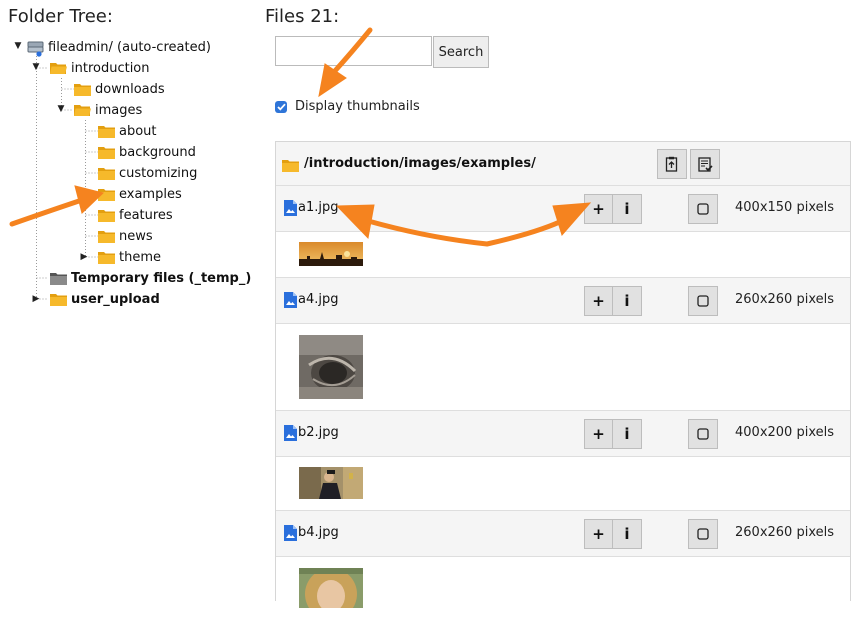 The width and height of the screenshot is (859, 617). Describe the element at coordinates (357, 106) in the screenshot. I see `display-thumbnails-label: Display thumbnails` at that location.